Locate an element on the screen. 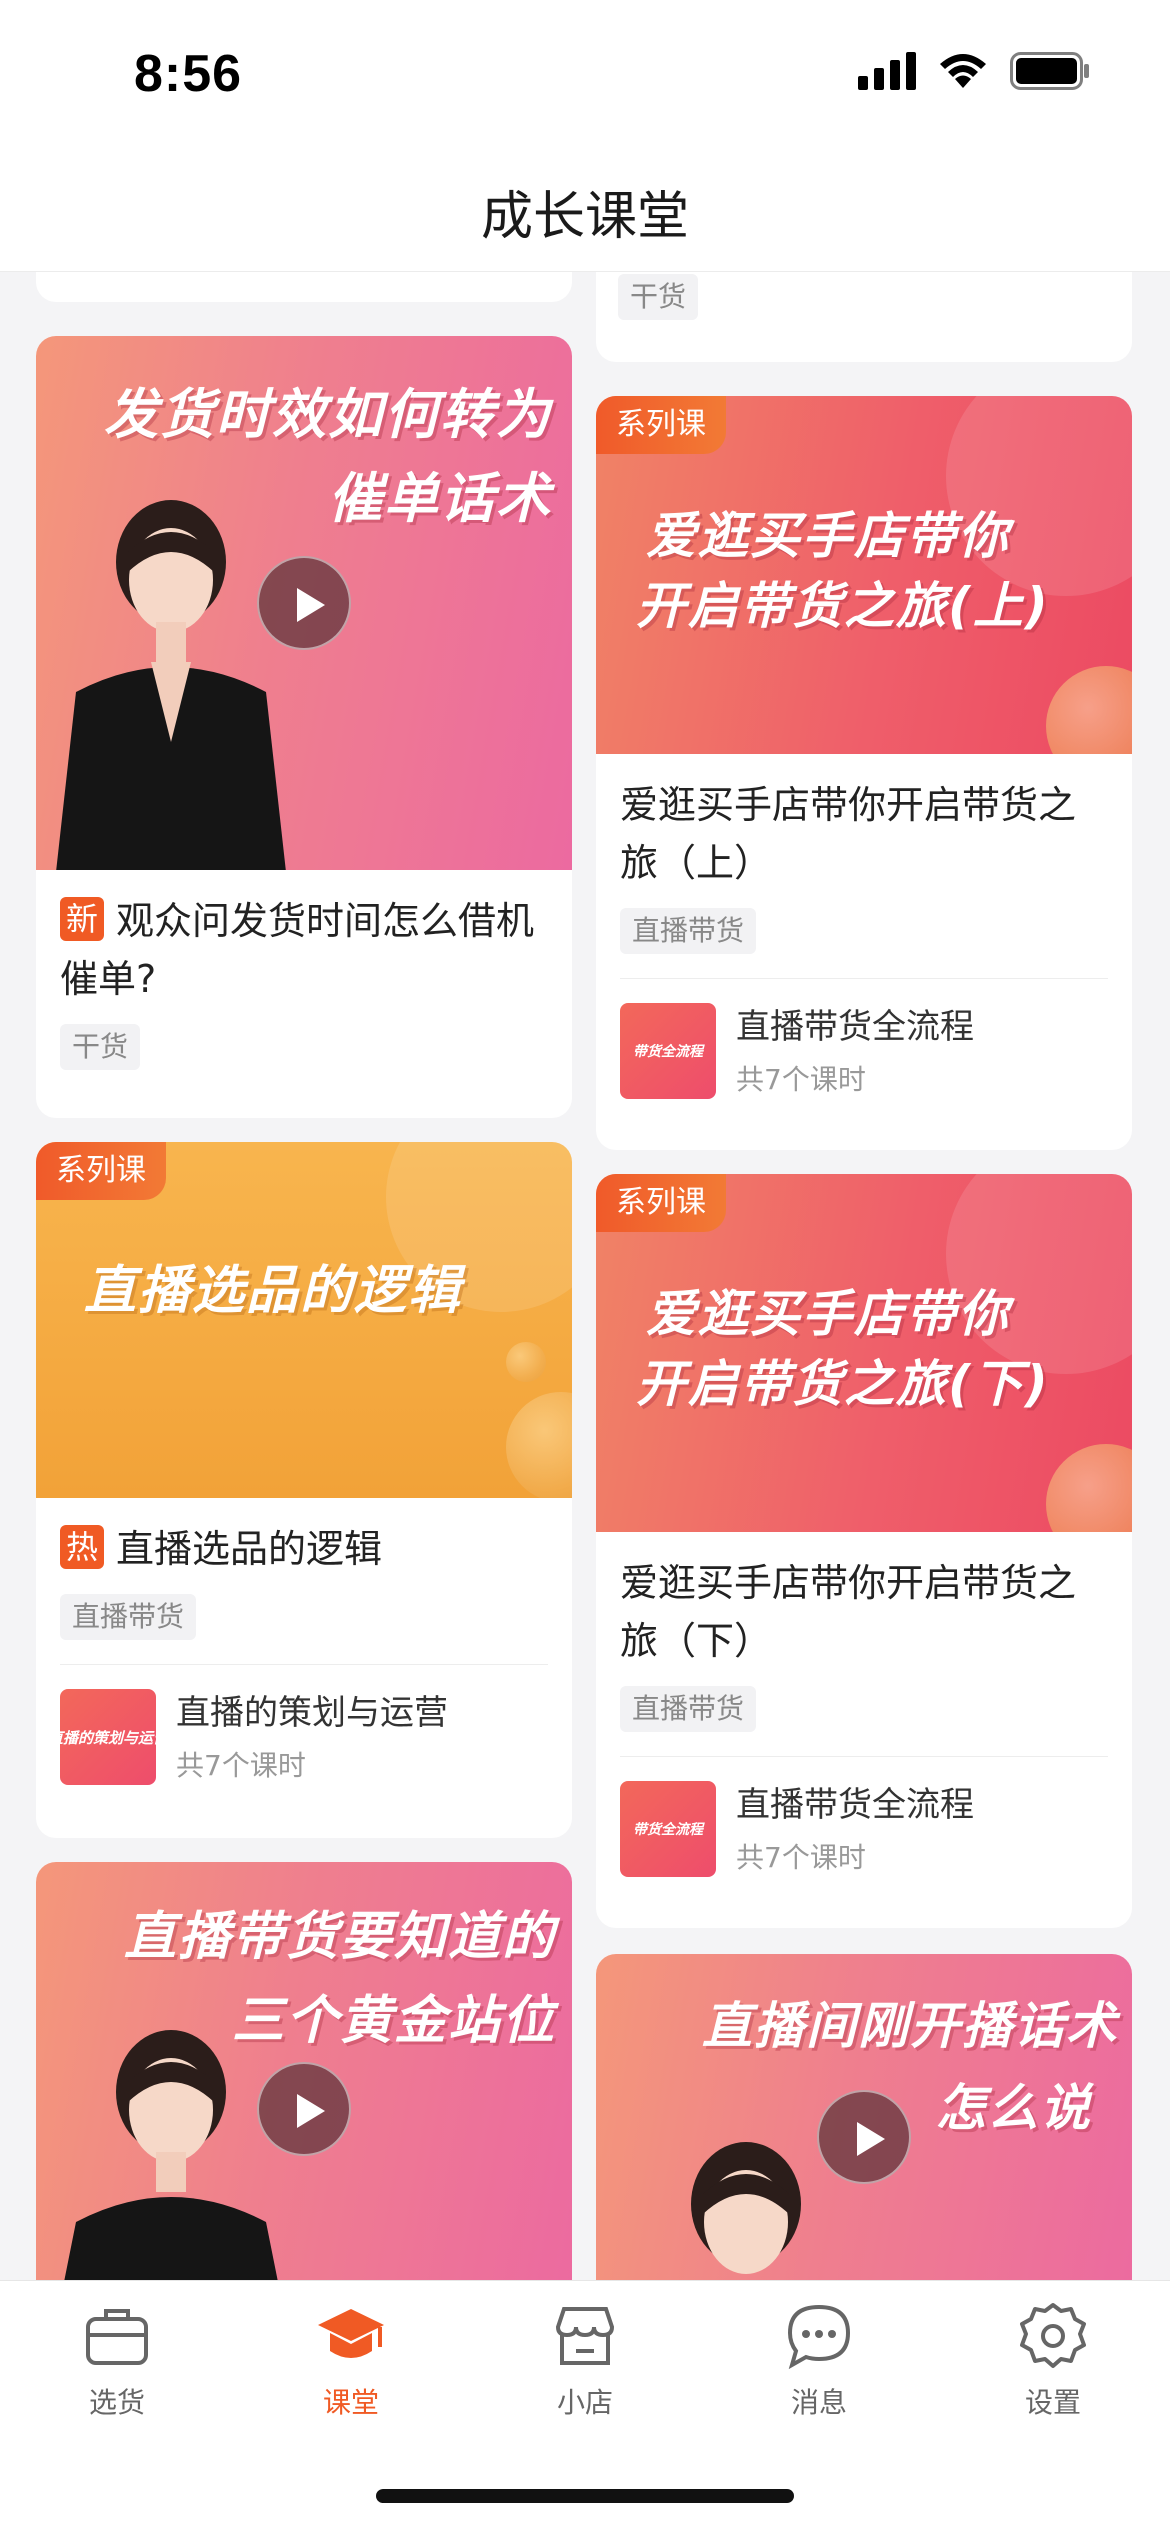 This screenshot has height=2532, width=1170. card-body: 热直播选品的逻辑 直播带货 直播的策划与运营 直播的策划与运营 共7个课时 is located at coordinates (304, 1653).